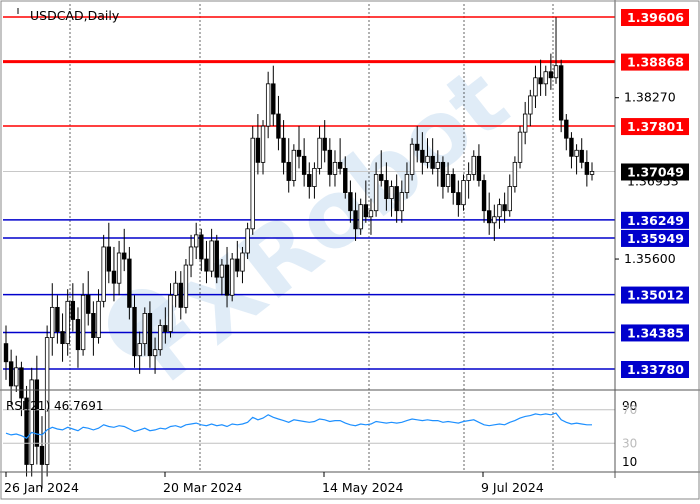 The image size is (700, 504). Describe the element at coordinates (650, 97) in the screenshot. I see `price-tick-label: 1.38270` at that location.